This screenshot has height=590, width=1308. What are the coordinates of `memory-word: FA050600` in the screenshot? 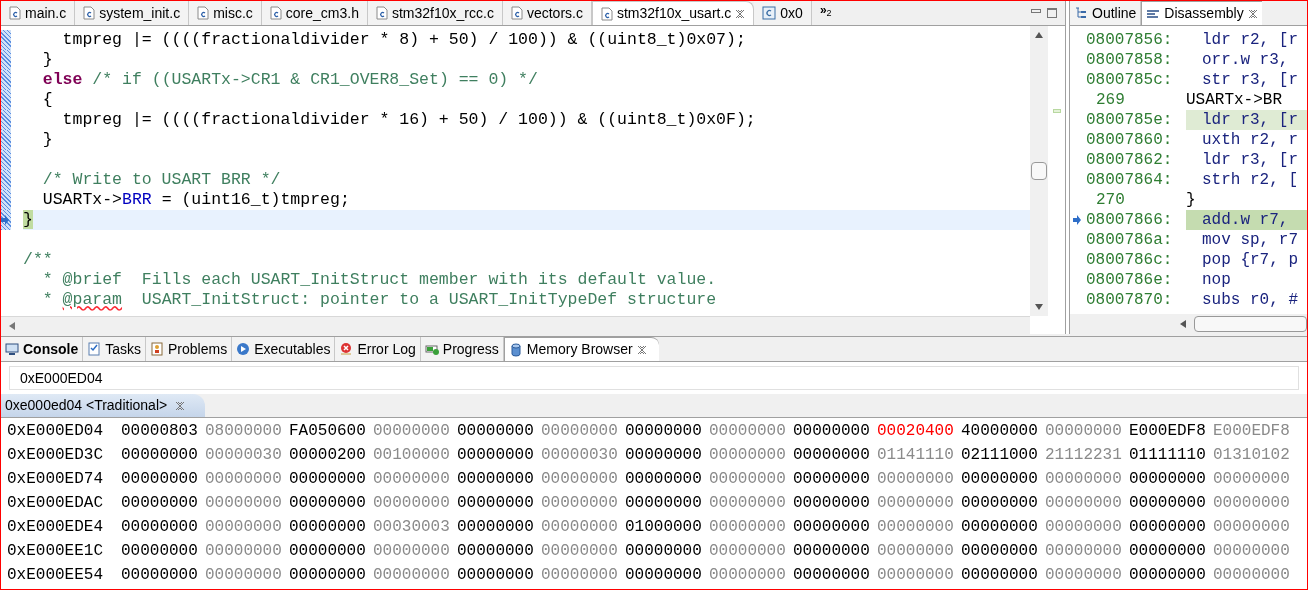 It's located at (331, 431).